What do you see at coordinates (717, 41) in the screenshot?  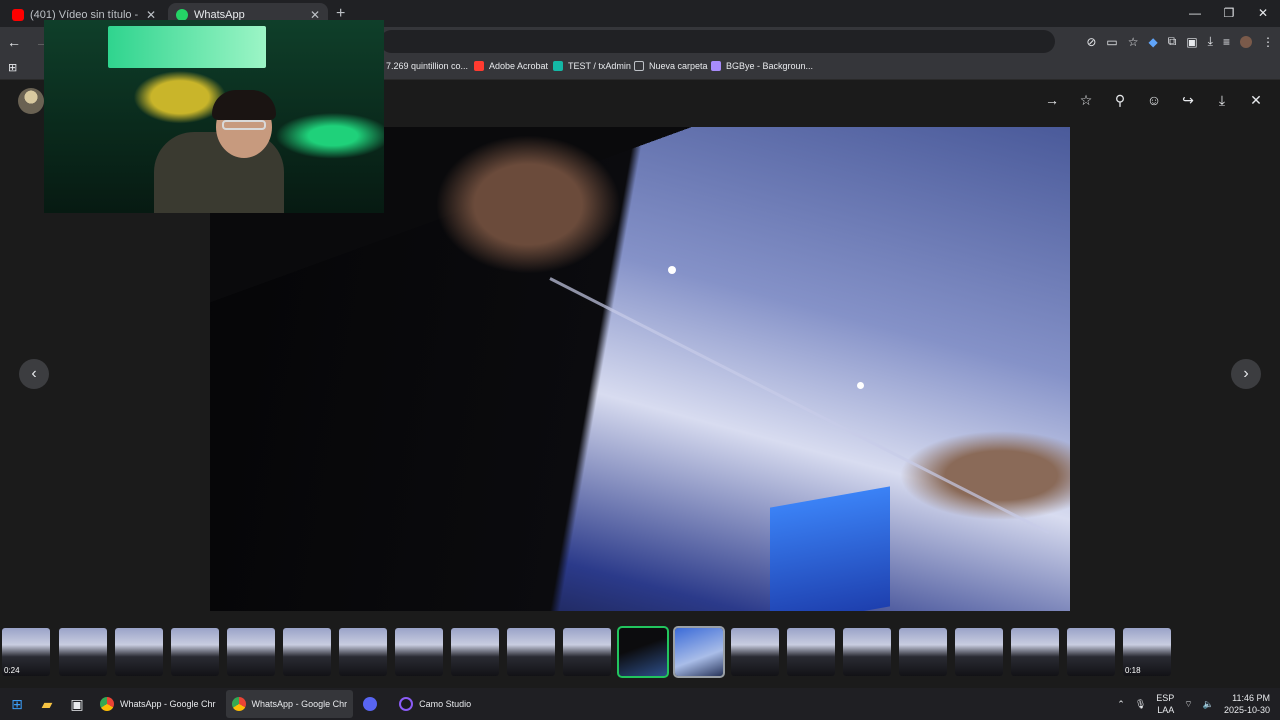 I see `address-bar` at bounding box center [717, 41].